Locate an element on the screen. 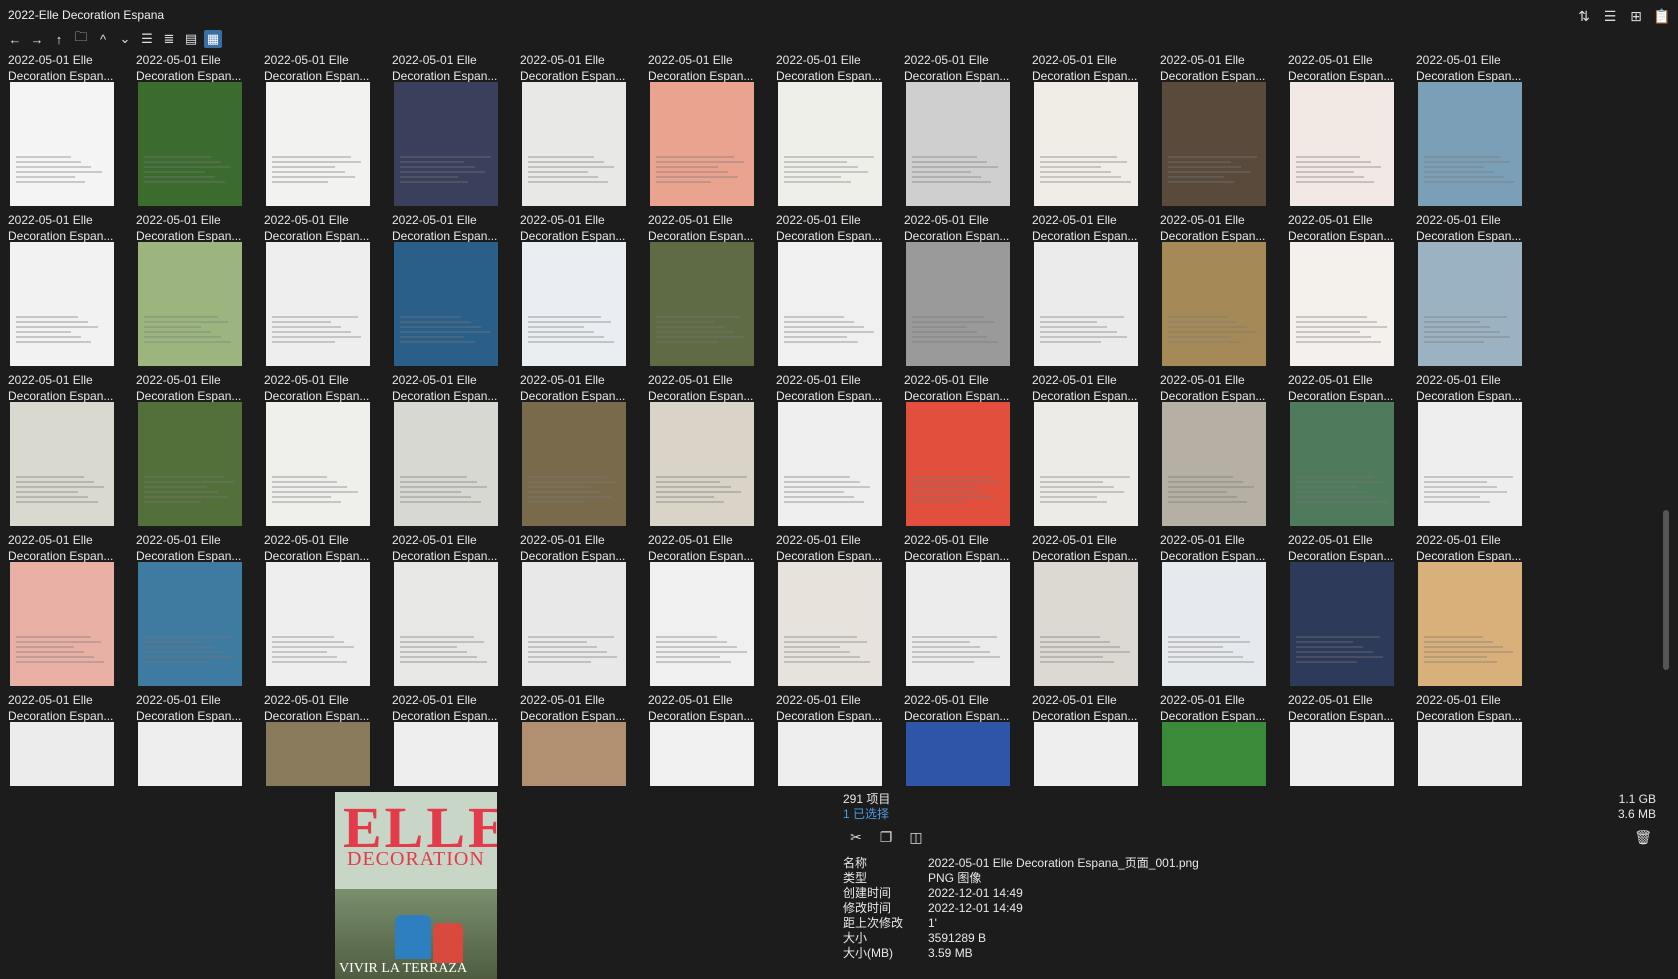  compare-icon: ◫ is located at coordinates (916, 837).